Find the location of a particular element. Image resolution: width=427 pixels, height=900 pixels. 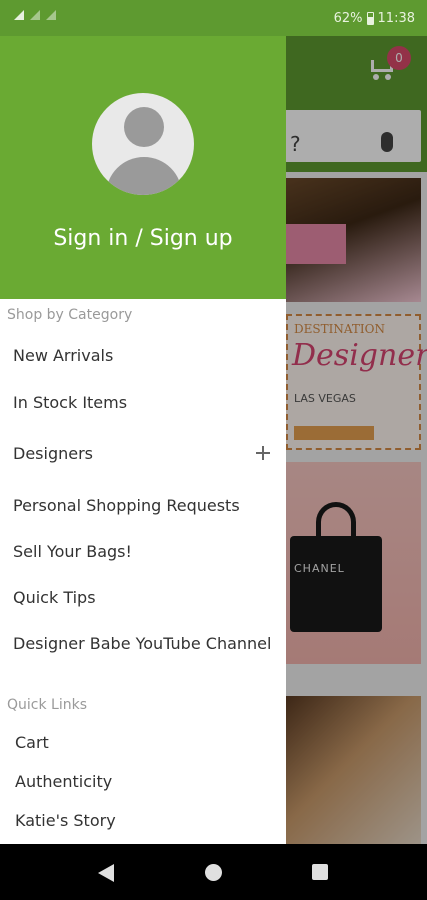

status-right: 62% 11:38 is located at coordinates (374, 18).